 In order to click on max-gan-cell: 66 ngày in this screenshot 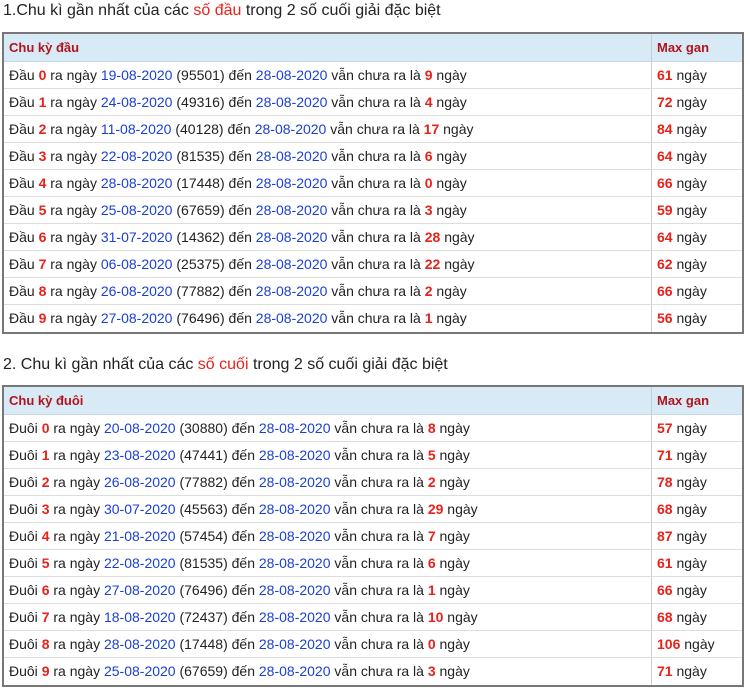, I will do `click(697, 183)`.